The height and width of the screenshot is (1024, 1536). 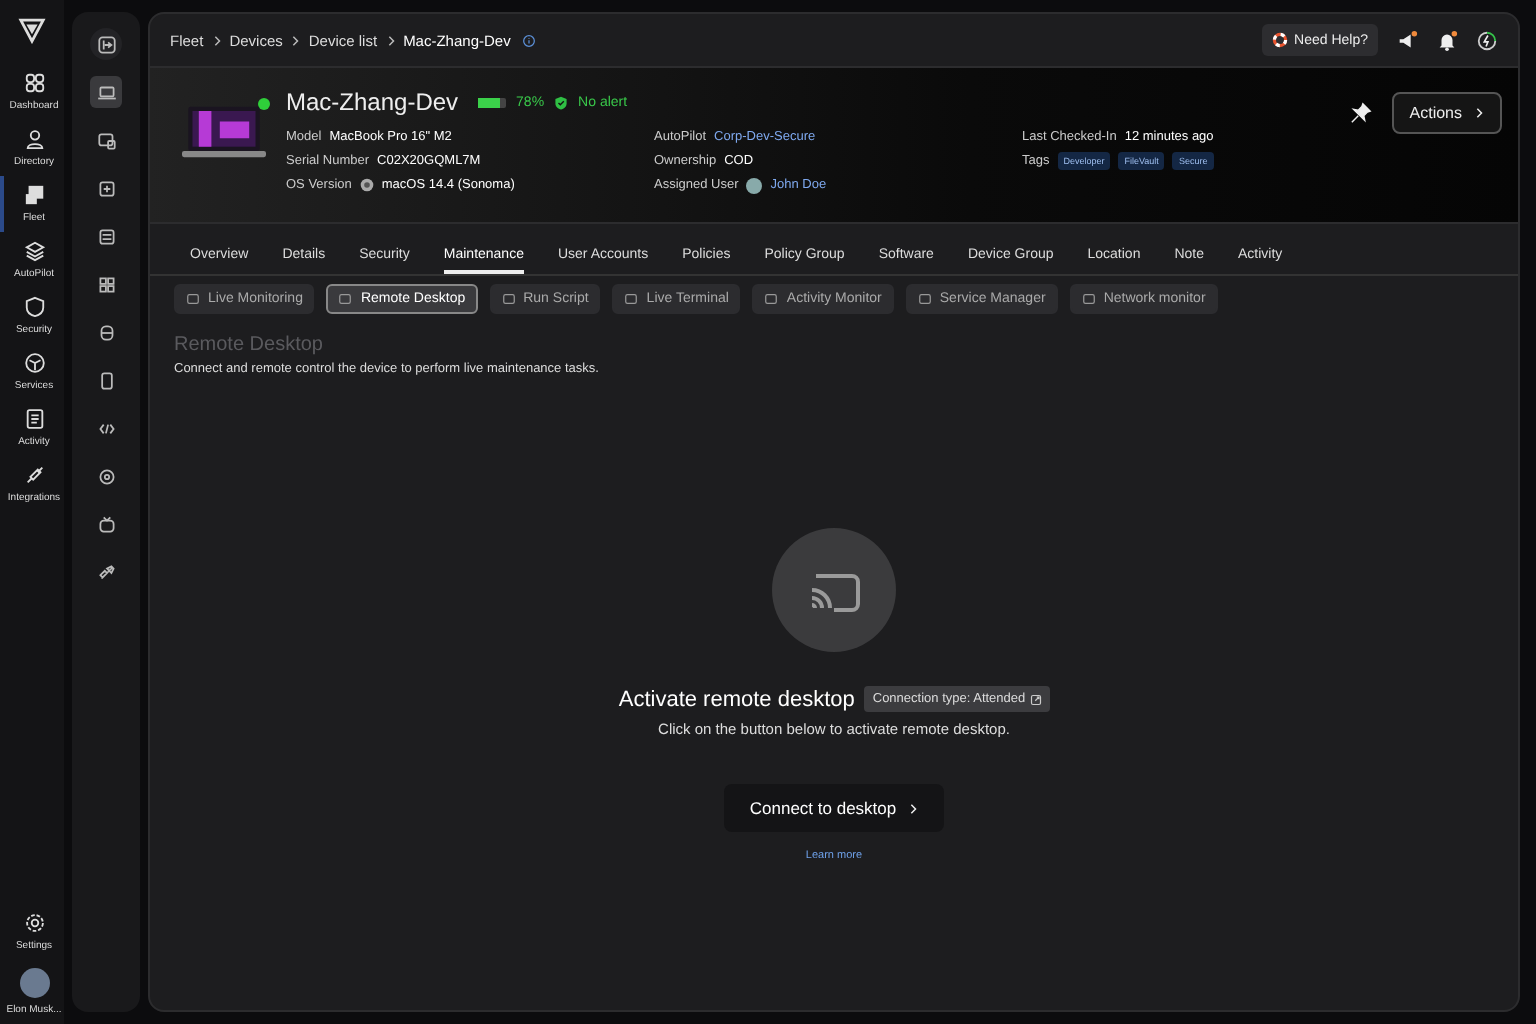 What do you see at coordinates (1360, 113) in the screenshot?
I see `pin-icon` at bounding box center [1360, 113].